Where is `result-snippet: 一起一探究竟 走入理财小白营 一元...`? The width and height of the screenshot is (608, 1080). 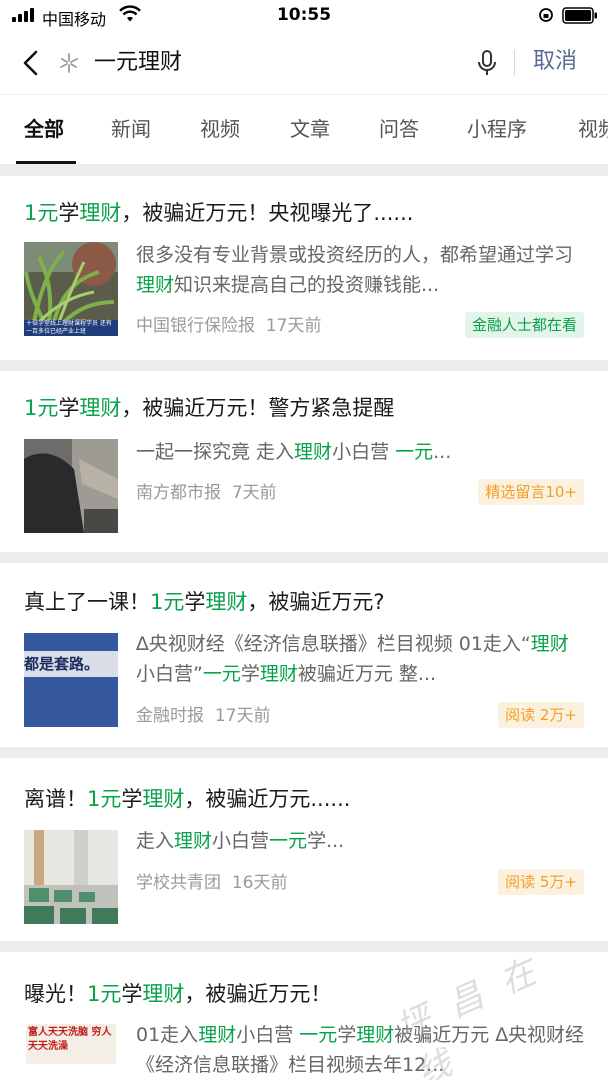
result-snippet: 一起一探究竟 走入理财小白营 一元... is located at coordinates (294, 452).